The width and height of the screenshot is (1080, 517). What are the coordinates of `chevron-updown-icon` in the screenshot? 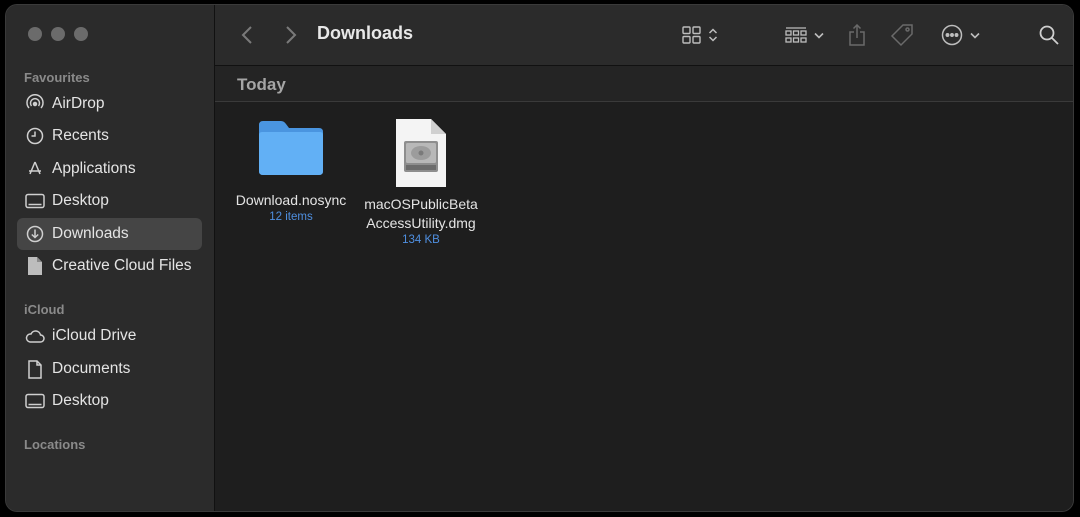 It's located at (713, 35).